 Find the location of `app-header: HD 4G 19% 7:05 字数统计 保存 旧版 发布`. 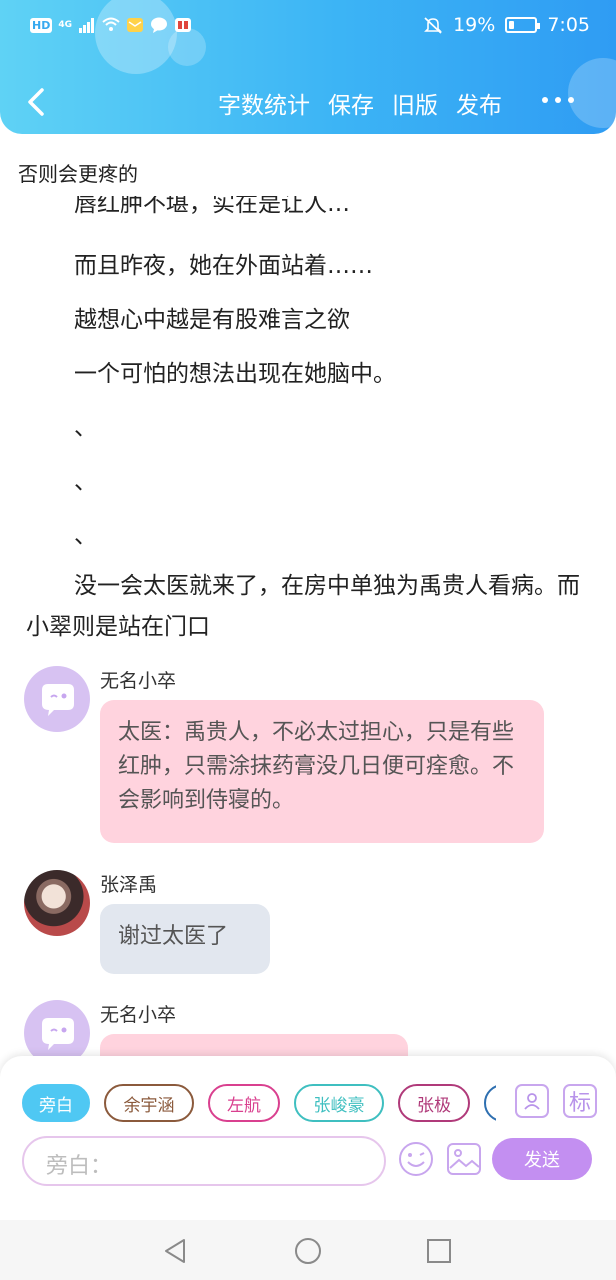

app-header: HD 4G 19% 7:05 字数统计 保存 旧版 发布 is located at coordinates (308, 67).